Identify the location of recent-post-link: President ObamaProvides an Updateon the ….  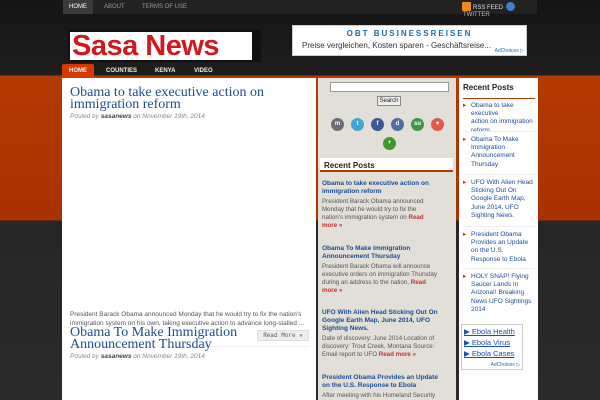
(499, 247).